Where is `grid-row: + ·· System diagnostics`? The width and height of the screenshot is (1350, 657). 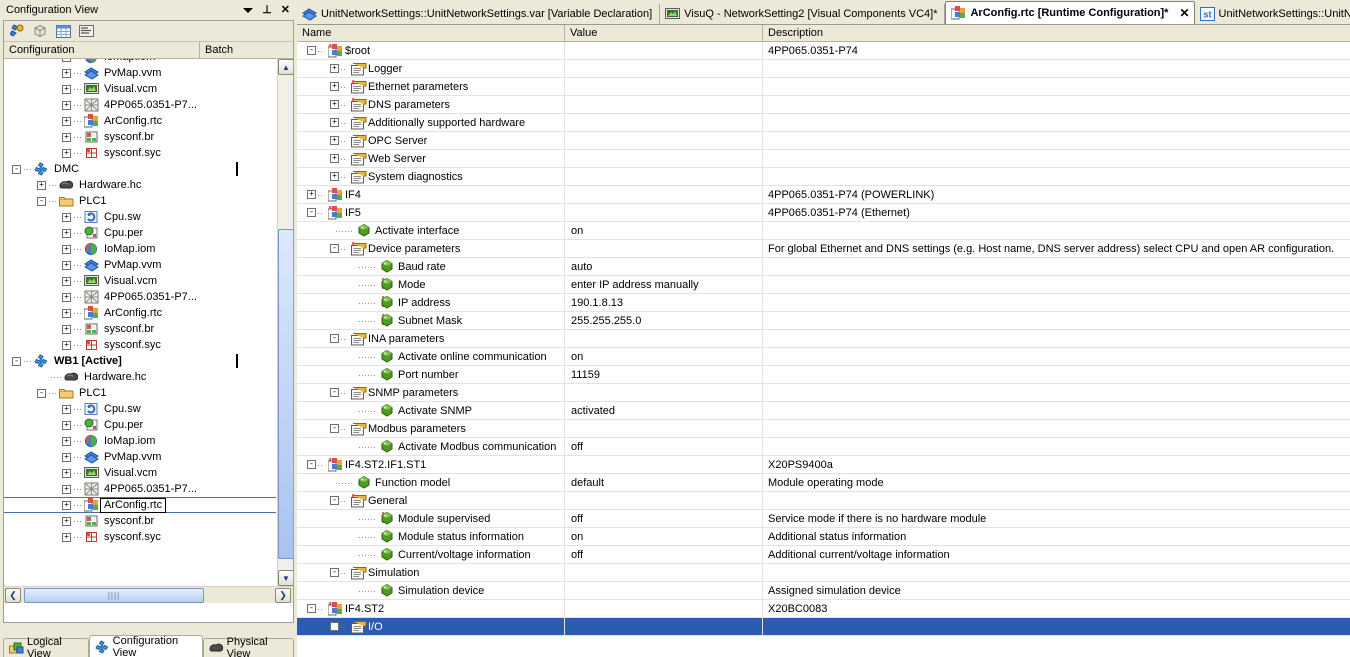
grid-row: + ·· System diagnostics is located at coordinates (823, 176).